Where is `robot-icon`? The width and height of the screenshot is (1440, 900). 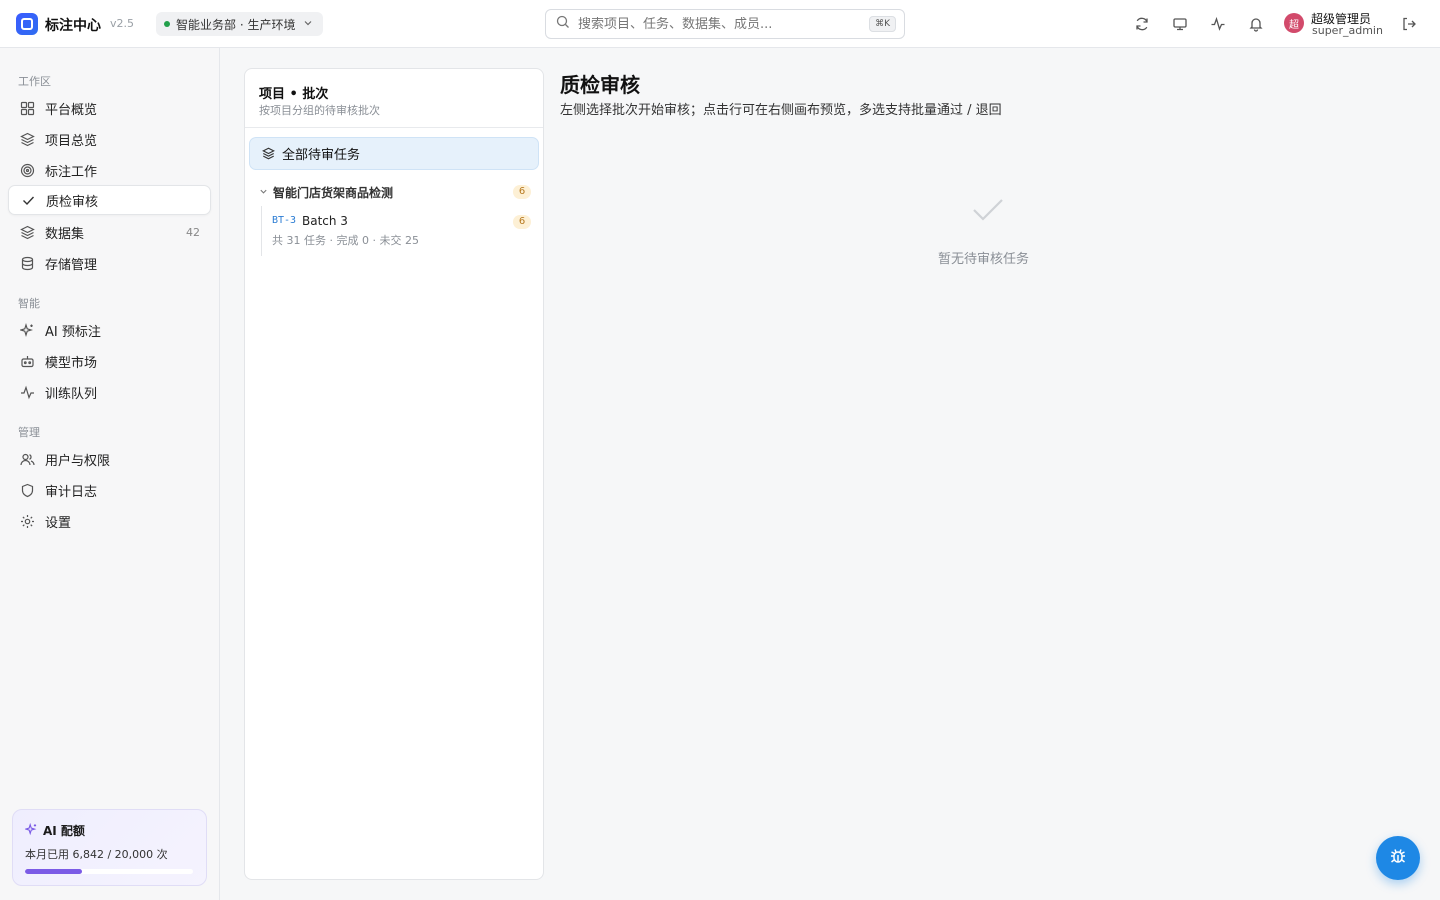
robot-icon is located at coordinates (27, 361).